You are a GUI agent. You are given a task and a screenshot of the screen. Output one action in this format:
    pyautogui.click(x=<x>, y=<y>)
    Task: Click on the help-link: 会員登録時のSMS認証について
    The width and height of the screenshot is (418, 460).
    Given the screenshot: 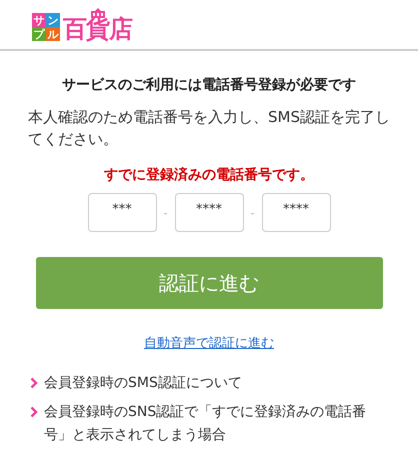 What is the action you would take?
    pyautogui.click(x=143, y=383)
    